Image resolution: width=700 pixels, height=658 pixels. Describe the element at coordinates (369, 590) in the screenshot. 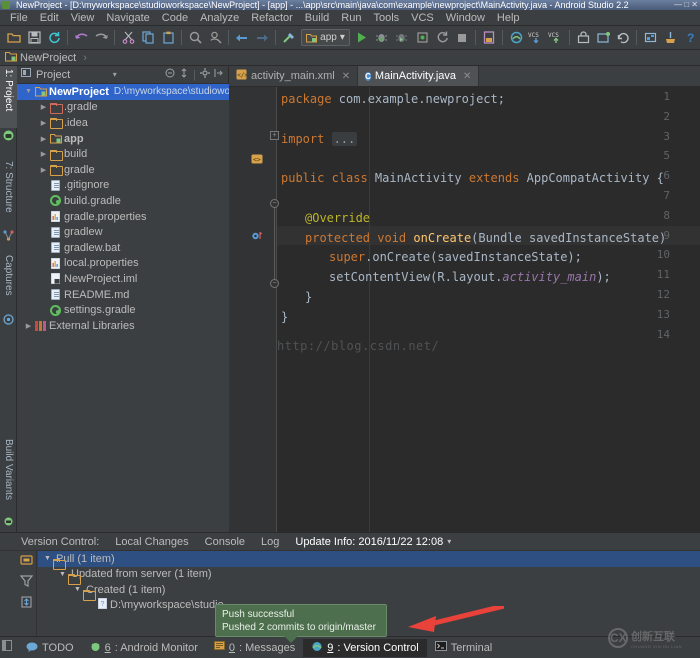

I see `vcs-tree-row: ▼ Created (1 item)` at that location.